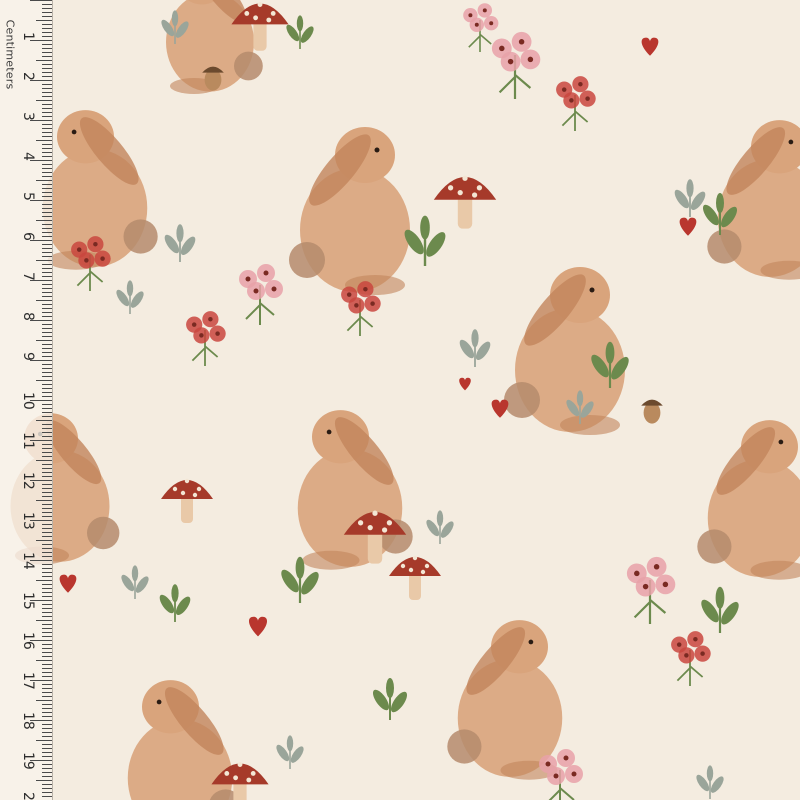 The image size is (800, 800). I want to click on ruler-number: 1, so click(28, 36).